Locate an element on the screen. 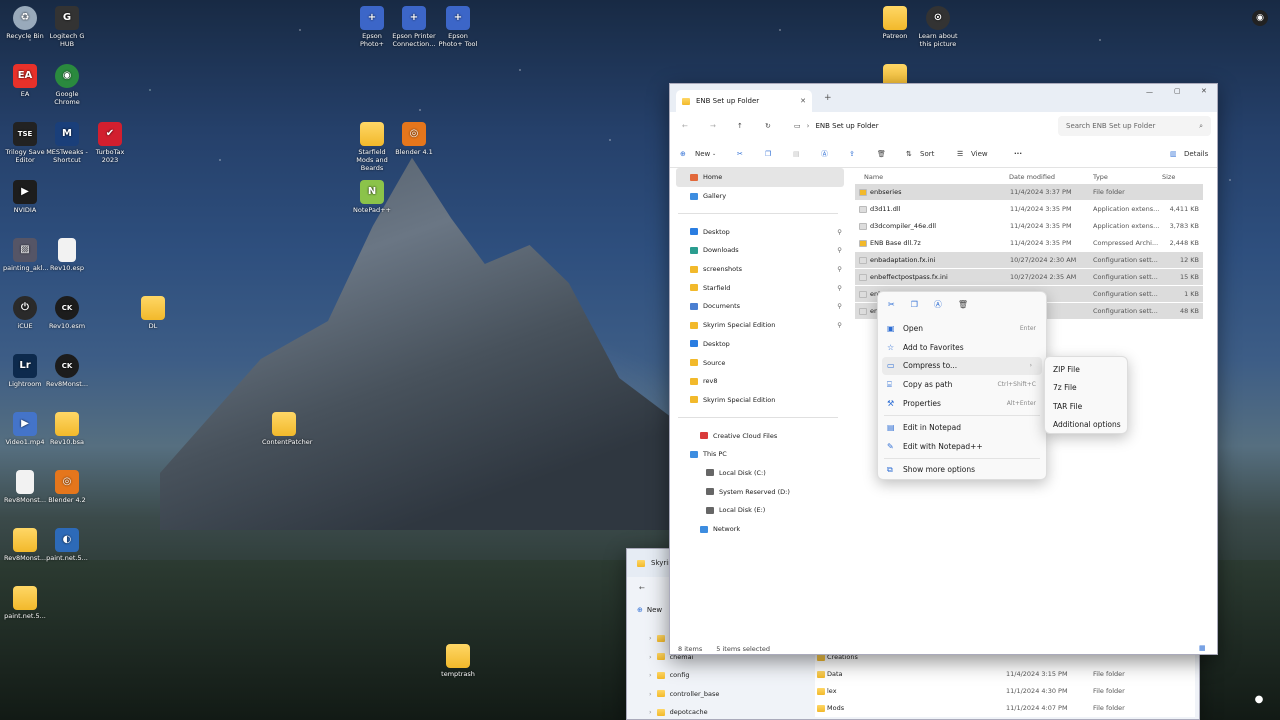 This screenshot has width=1280, height=720. desktop-icon: CK Rev10.esm is located at coordinates (67, 313).